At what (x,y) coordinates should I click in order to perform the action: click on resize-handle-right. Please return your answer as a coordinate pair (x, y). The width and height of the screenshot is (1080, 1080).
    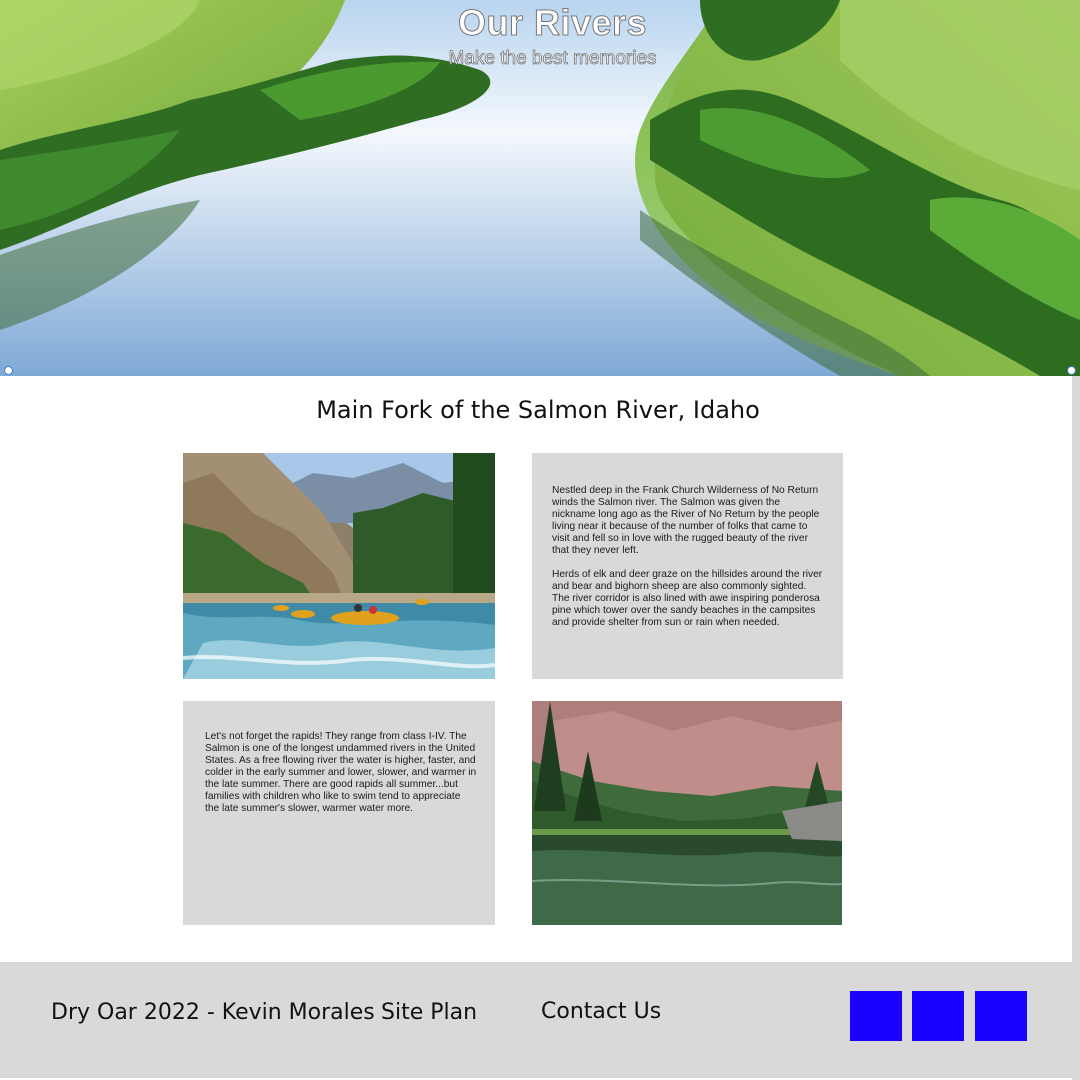
    Looking at the image, I should click on (1071, 370).